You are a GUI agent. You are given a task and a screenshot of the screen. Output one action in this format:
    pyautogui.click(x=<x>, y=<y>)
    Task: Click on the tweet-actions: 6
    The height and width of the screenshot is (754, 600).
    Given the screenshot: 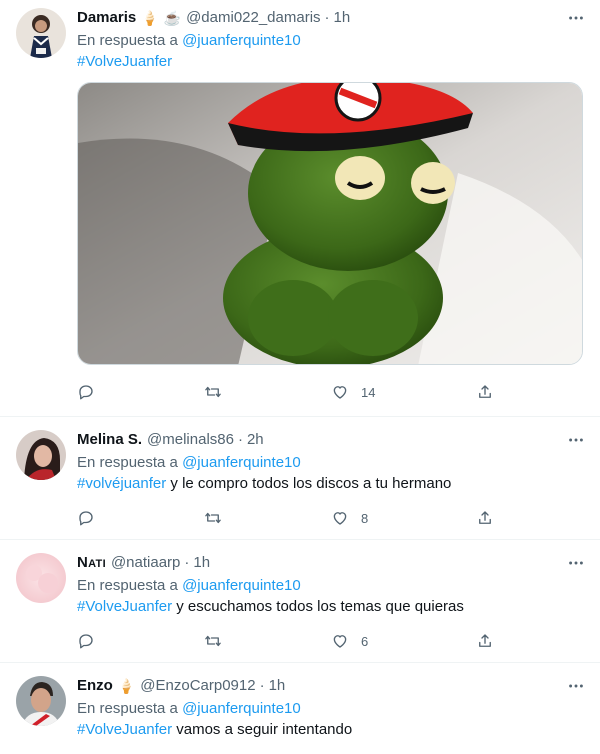 What is the action you would take?
    pyautogui.click(x=285, y=641)
    